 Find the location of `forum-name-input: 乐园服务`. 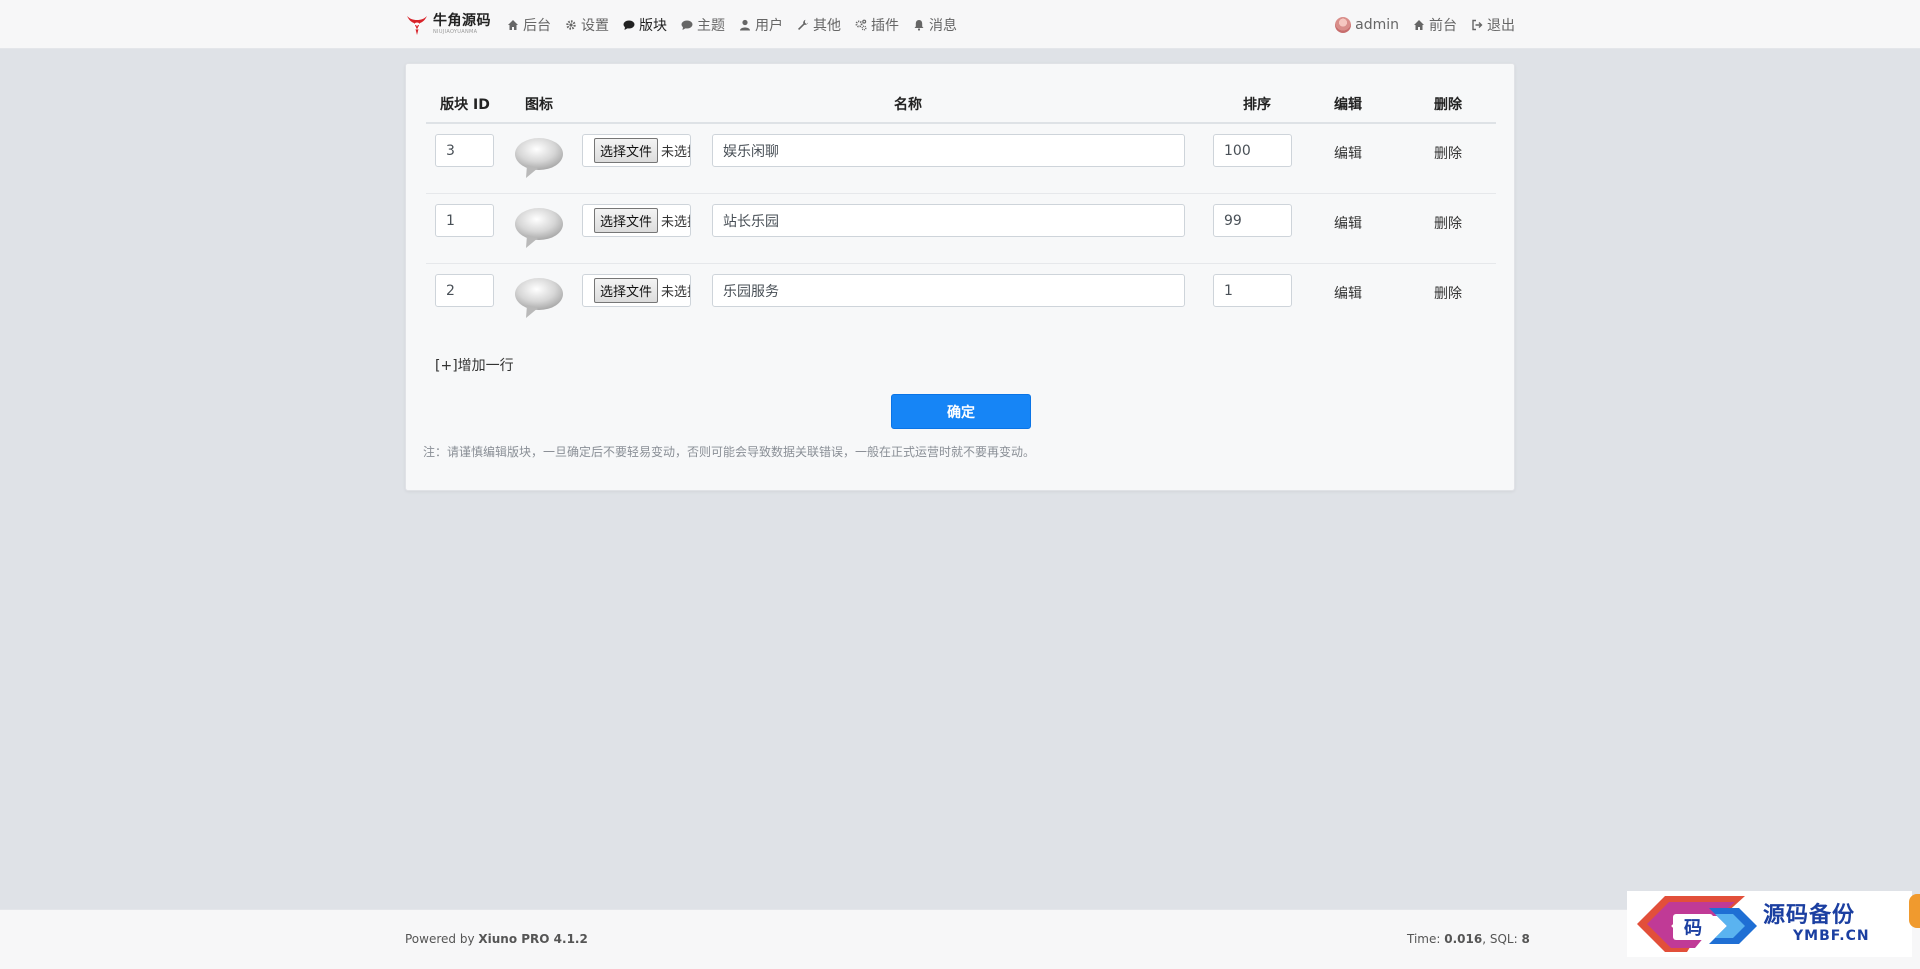

forum-name-input: 乐园服务 is located at coordinates (948, 290).